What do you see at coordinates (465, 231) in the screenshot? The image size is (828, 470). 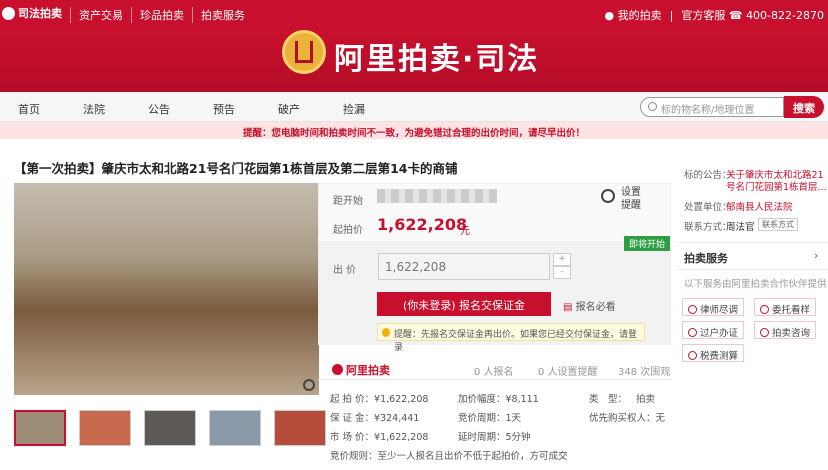 I see `price-unit: 元` at bounding box center [465, 231].